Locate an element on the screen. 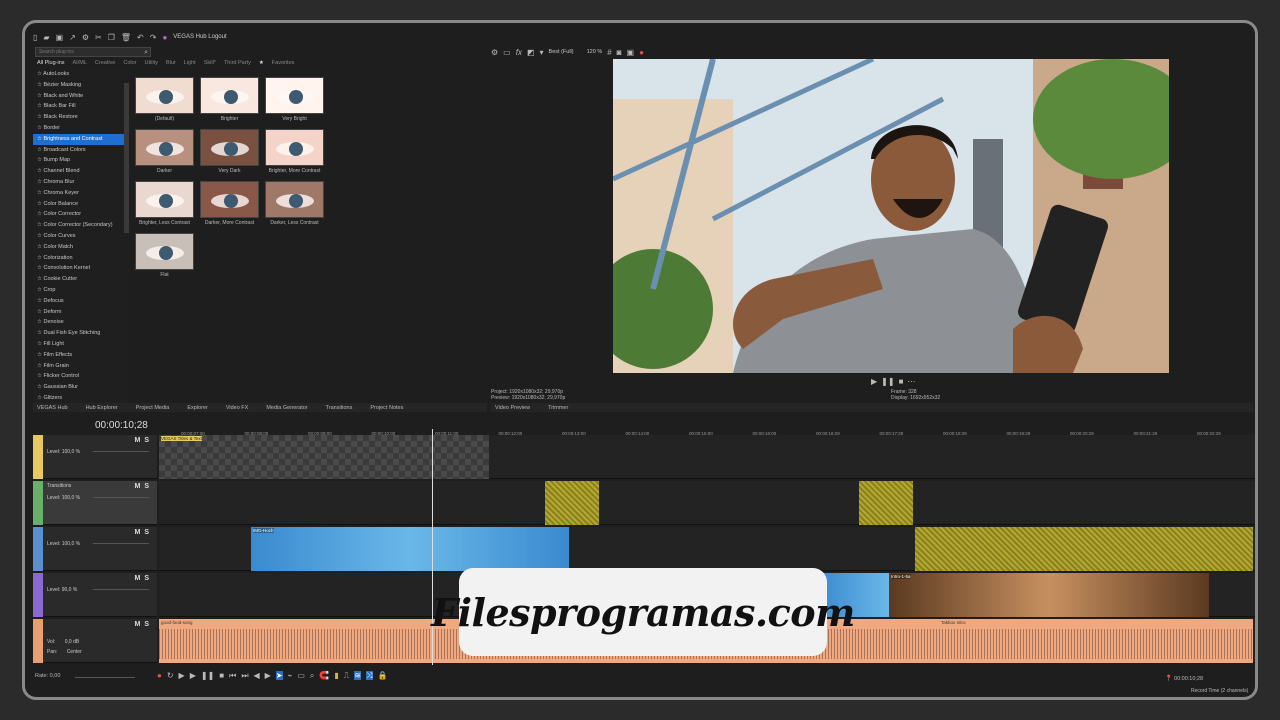 Image resolution: width=1280 pixels, height=720 pixels. plugin-list-item: ☆ Dual Fish Eye Stitching is located at coordinates (81, 333).